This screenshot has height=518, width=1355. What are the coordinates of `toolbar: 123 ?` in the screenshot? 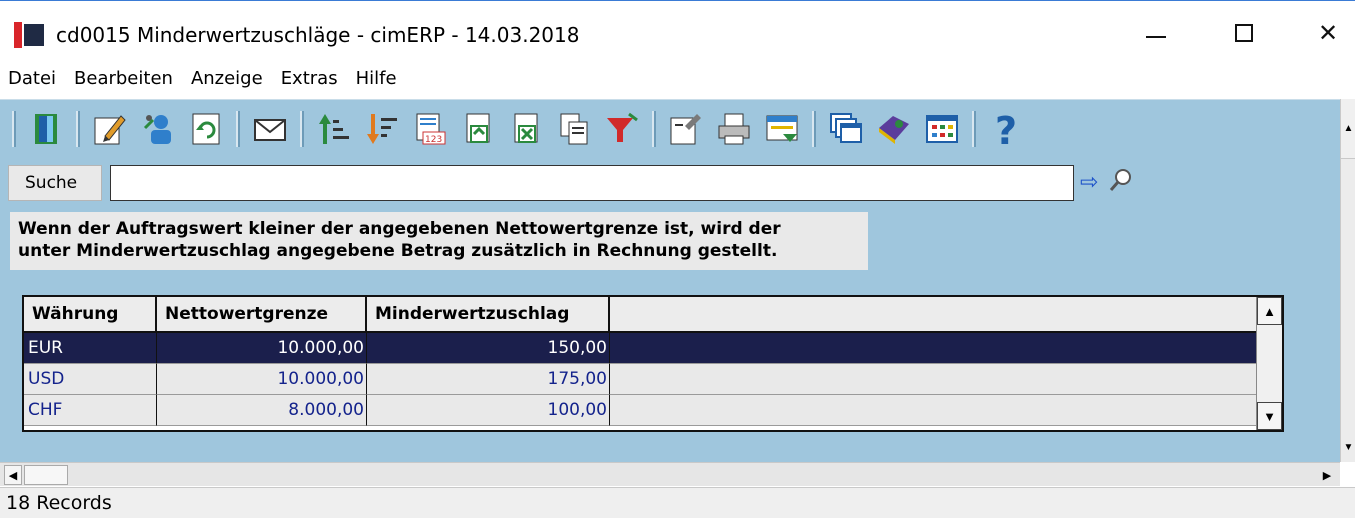 It's located at (670, 128).